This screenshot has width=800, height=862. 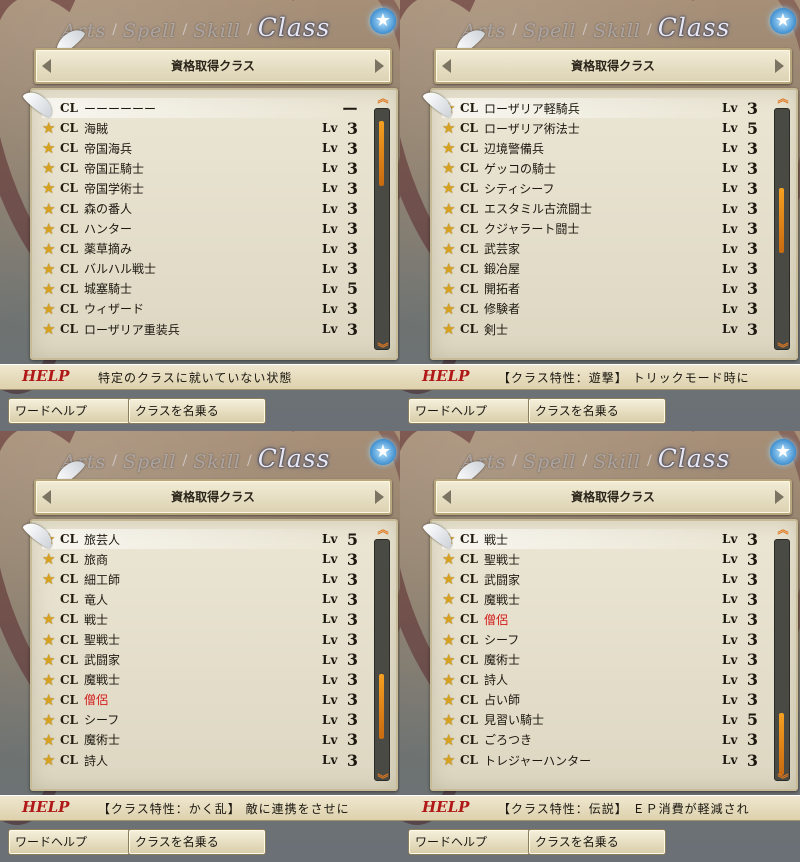 What do you see at coordinates (600, 128) in the screenshot?
I see `class-row: ★ CL ローザリア術法士 Lv 5` at bounding box center [600, 128].